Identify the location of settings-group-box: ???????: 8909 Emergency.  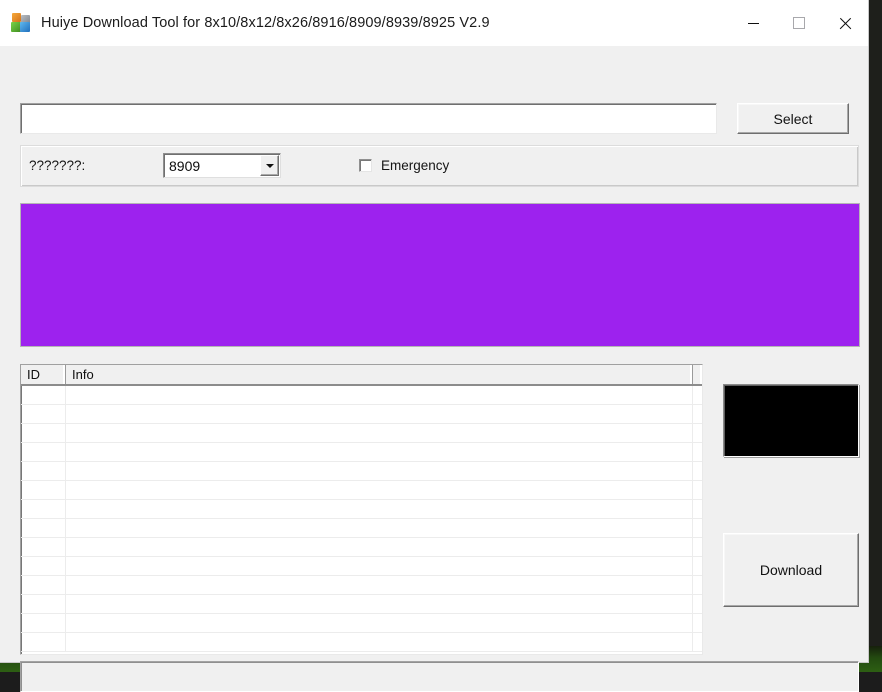
(439, 166).